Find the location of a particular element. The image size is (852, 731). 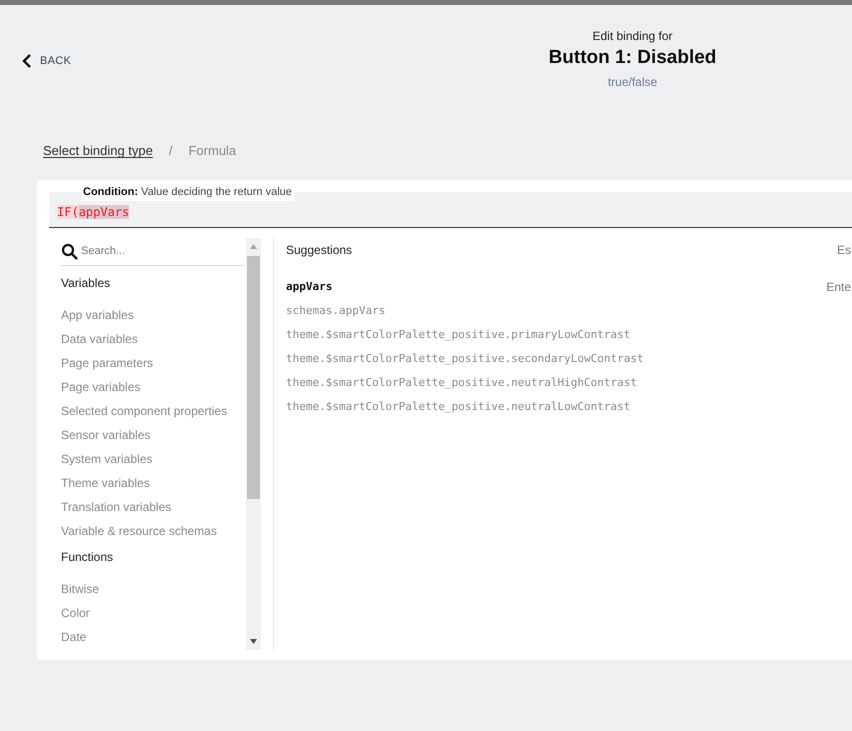

tooltip-text: Condition: Value deciding the return value is located at coordinates (187, 192).